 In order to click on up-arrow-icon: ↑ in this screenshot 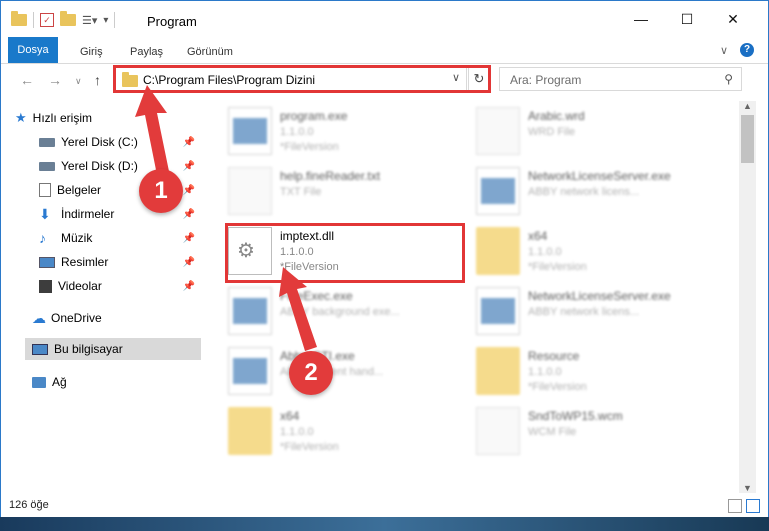, I will do `click(97, 80)`.